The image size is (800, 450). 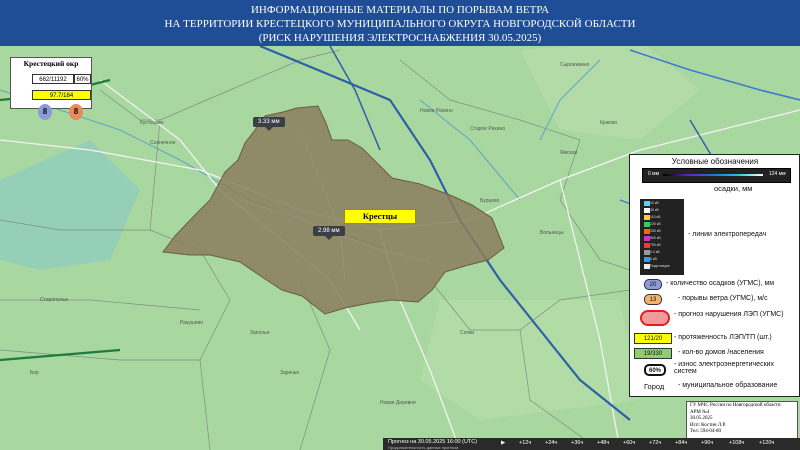 What do you see at coordinates (329, 233) in the screenshot?
I see `precip-pin: 2.98 мм` at bounding box center [329, 233].